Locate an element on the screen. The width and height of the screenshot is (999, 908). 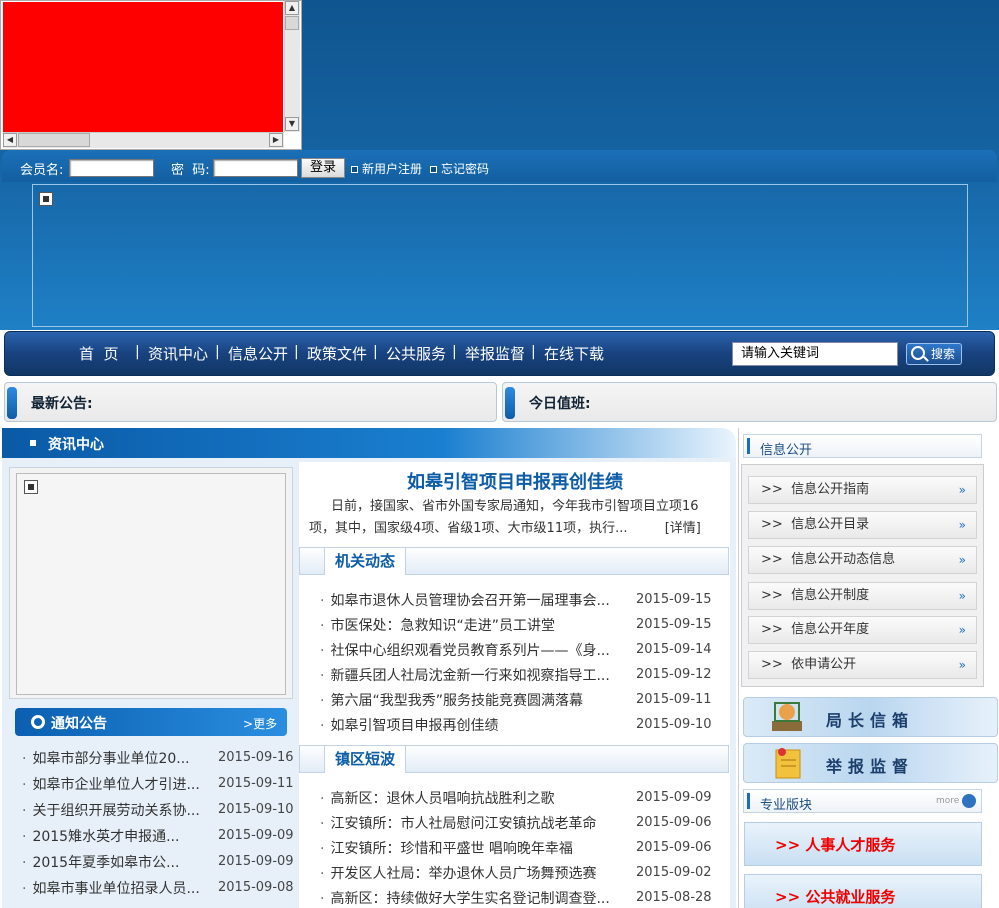
nav-home: 首 页 is located at coordinates (99, 353).